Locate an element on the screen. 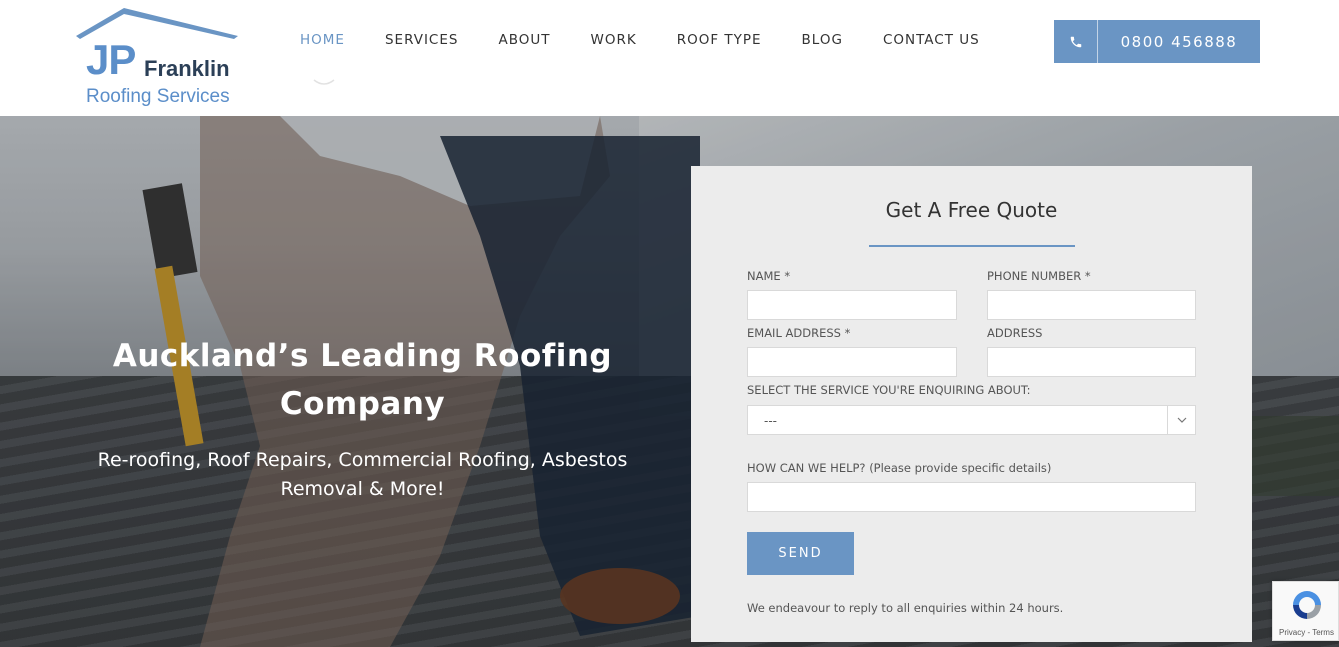 The width and height of the screenshot is (1339, 647). logo-tagline: Roofing Services is located at coordinates (158, 96).